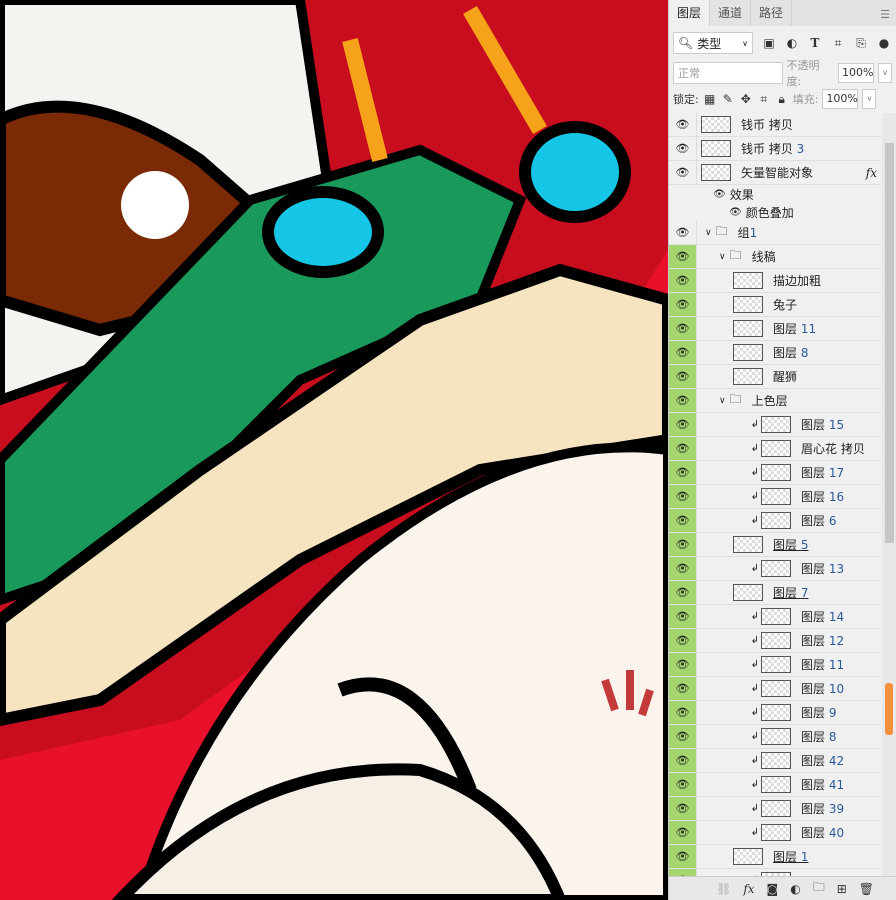 The height and width of the screenshot is (900, 896). I want to click on lock-artboard-icon: ⌗, so click(764, 99).